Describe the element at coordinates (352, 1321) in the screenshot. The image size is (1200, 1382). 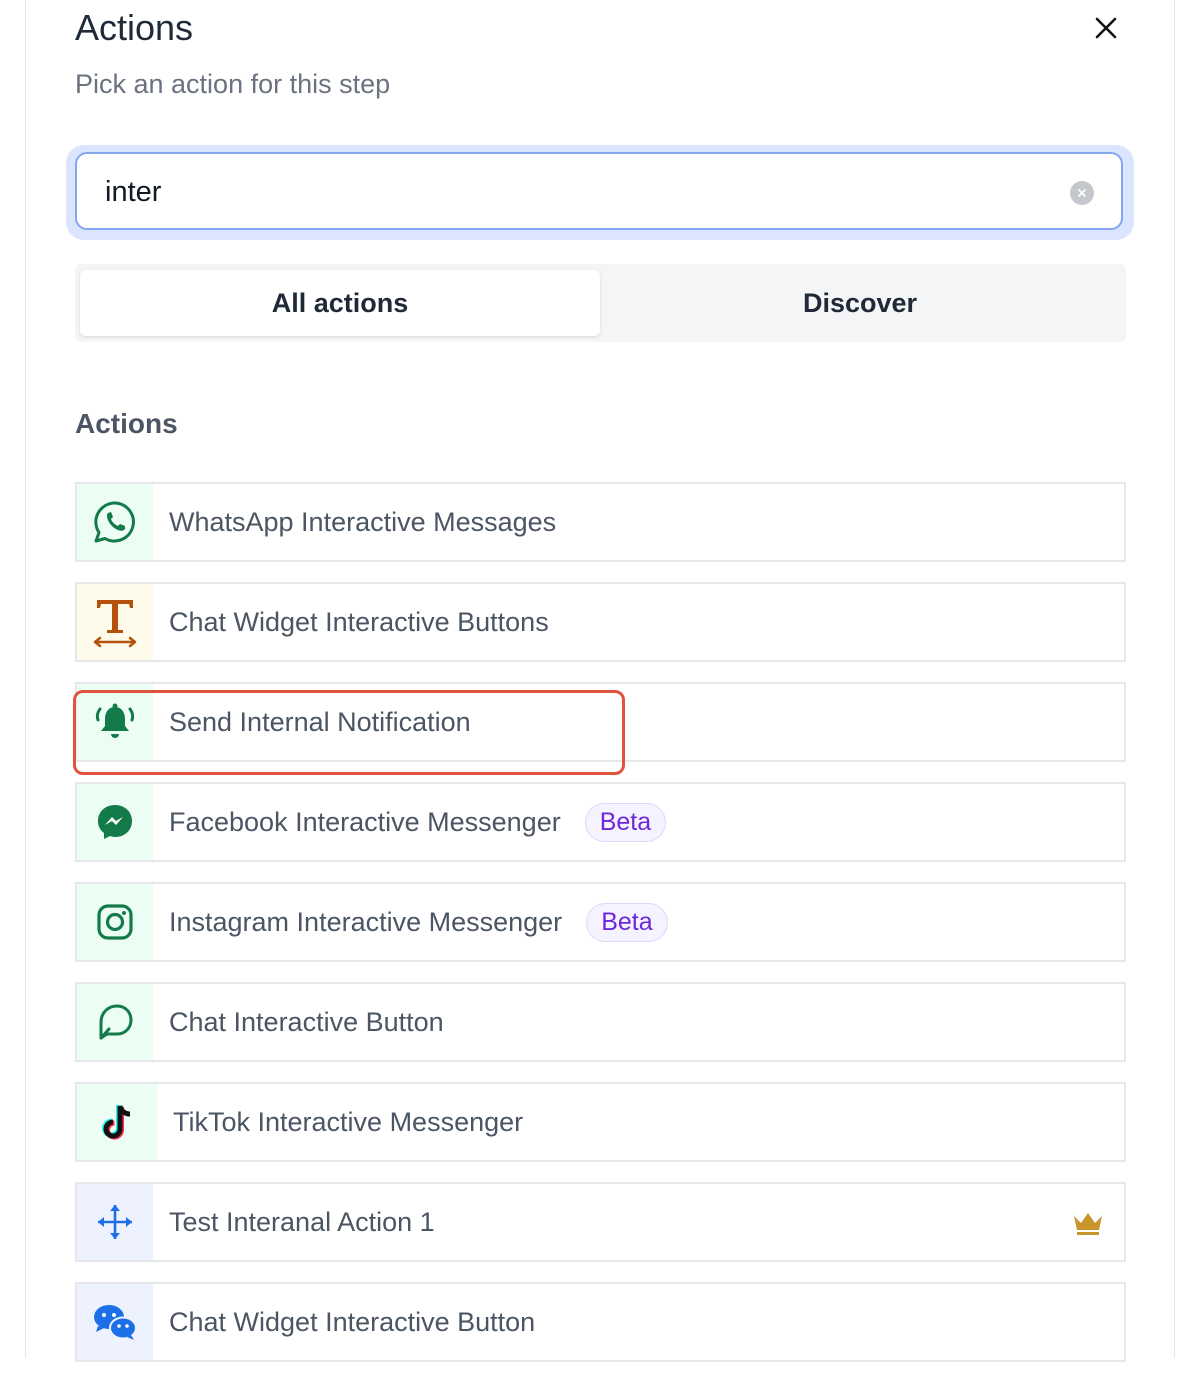
I see `action-label: Chat Widget Interactive Button` at that location.